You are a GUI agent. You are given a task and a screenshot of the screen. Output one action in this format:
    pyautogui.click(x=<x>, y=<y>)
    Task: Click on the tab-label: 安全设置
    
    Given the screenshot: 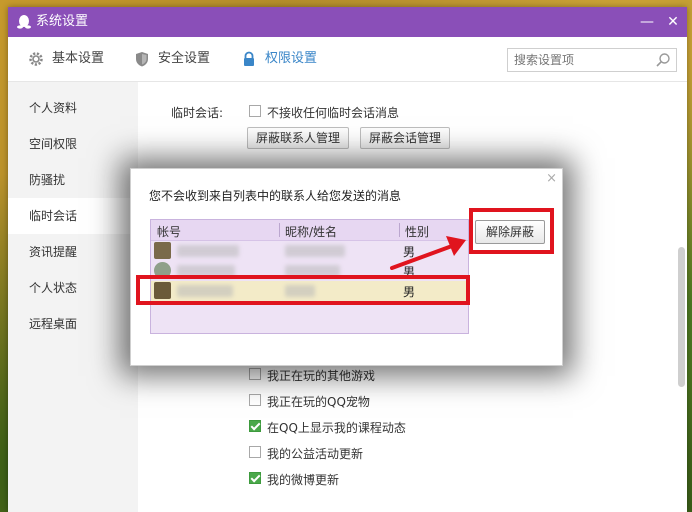 What is the action you would take?
    pyautogui.click(x=184, y=58)
    